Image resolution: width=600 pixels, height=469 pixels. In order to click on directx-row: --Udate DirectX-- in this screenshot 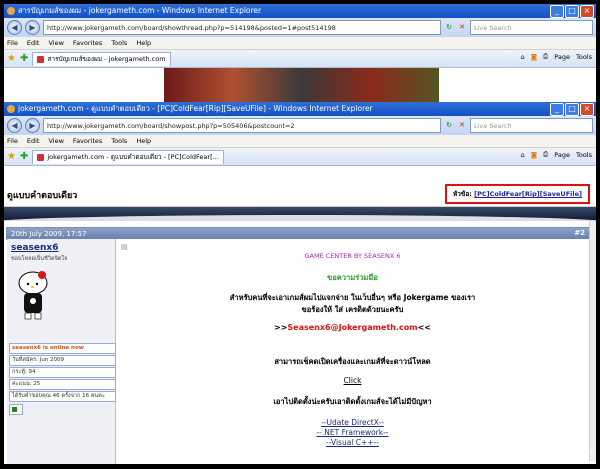, I will do `click(352, 422)`.